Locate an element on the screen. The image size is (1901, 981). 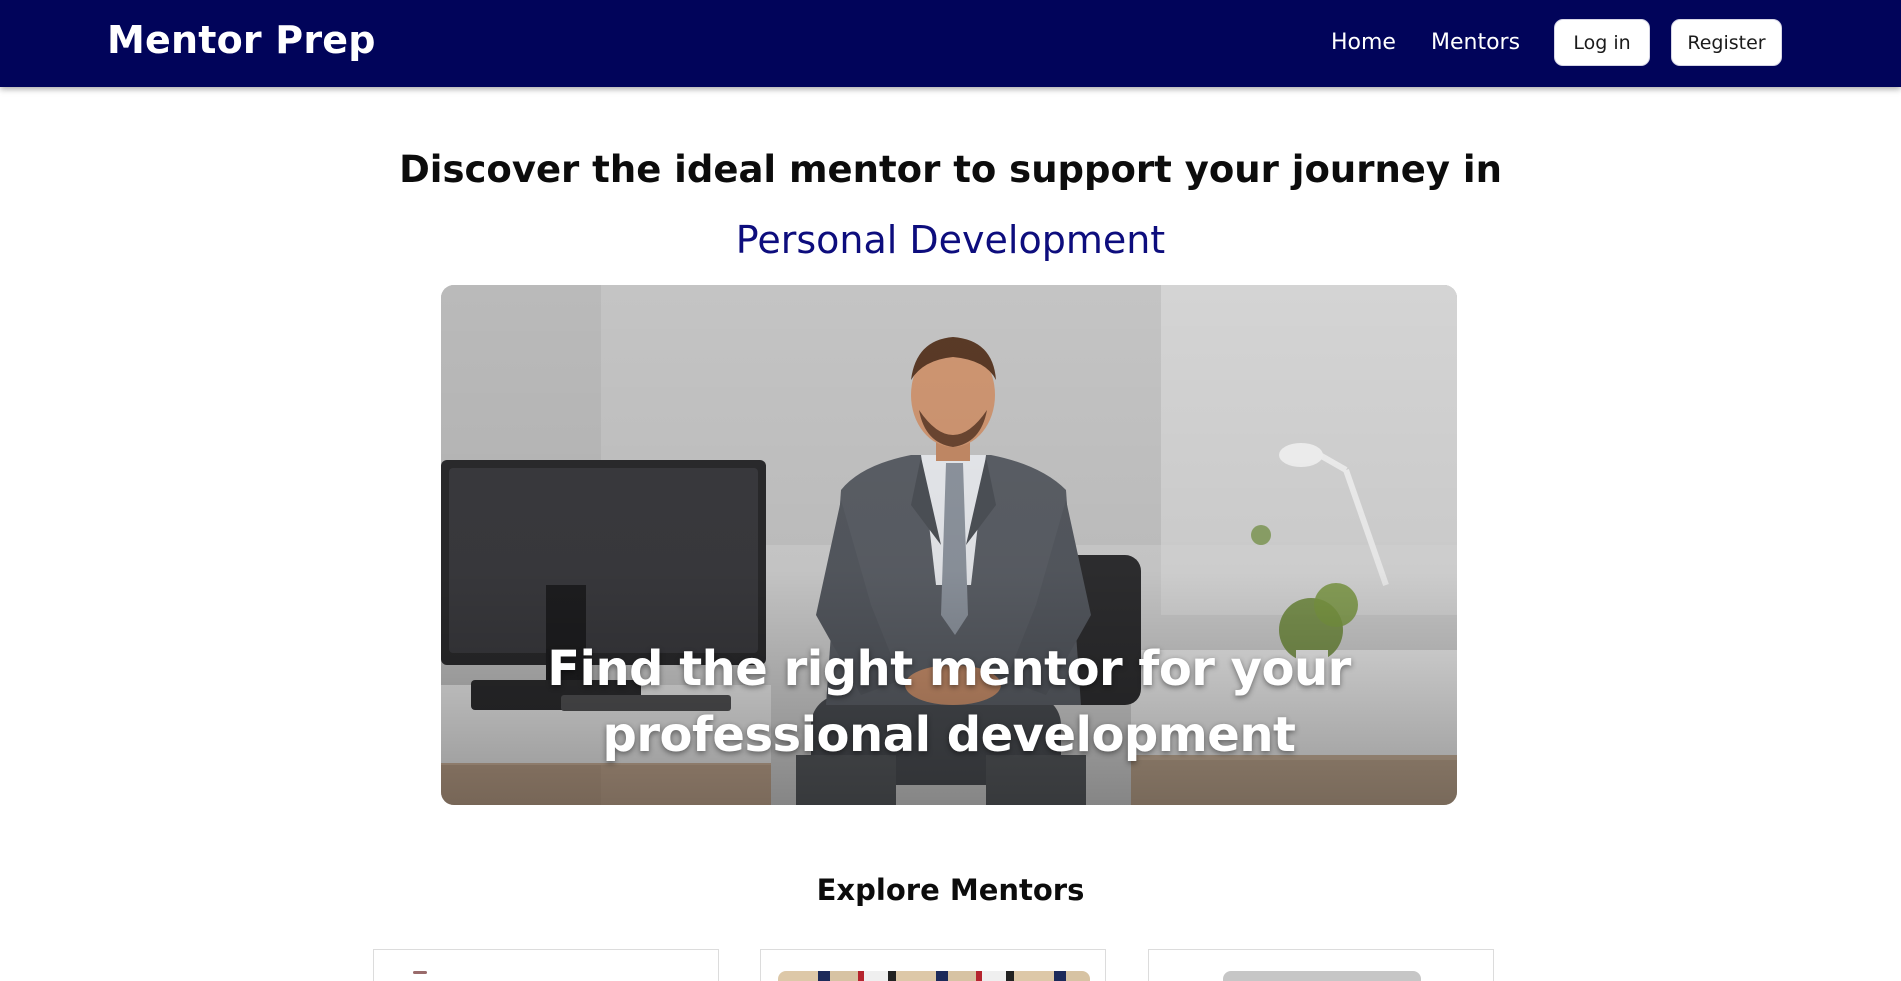
hero-rotating-topic: Personal Development is located at coordinates (950, 240).